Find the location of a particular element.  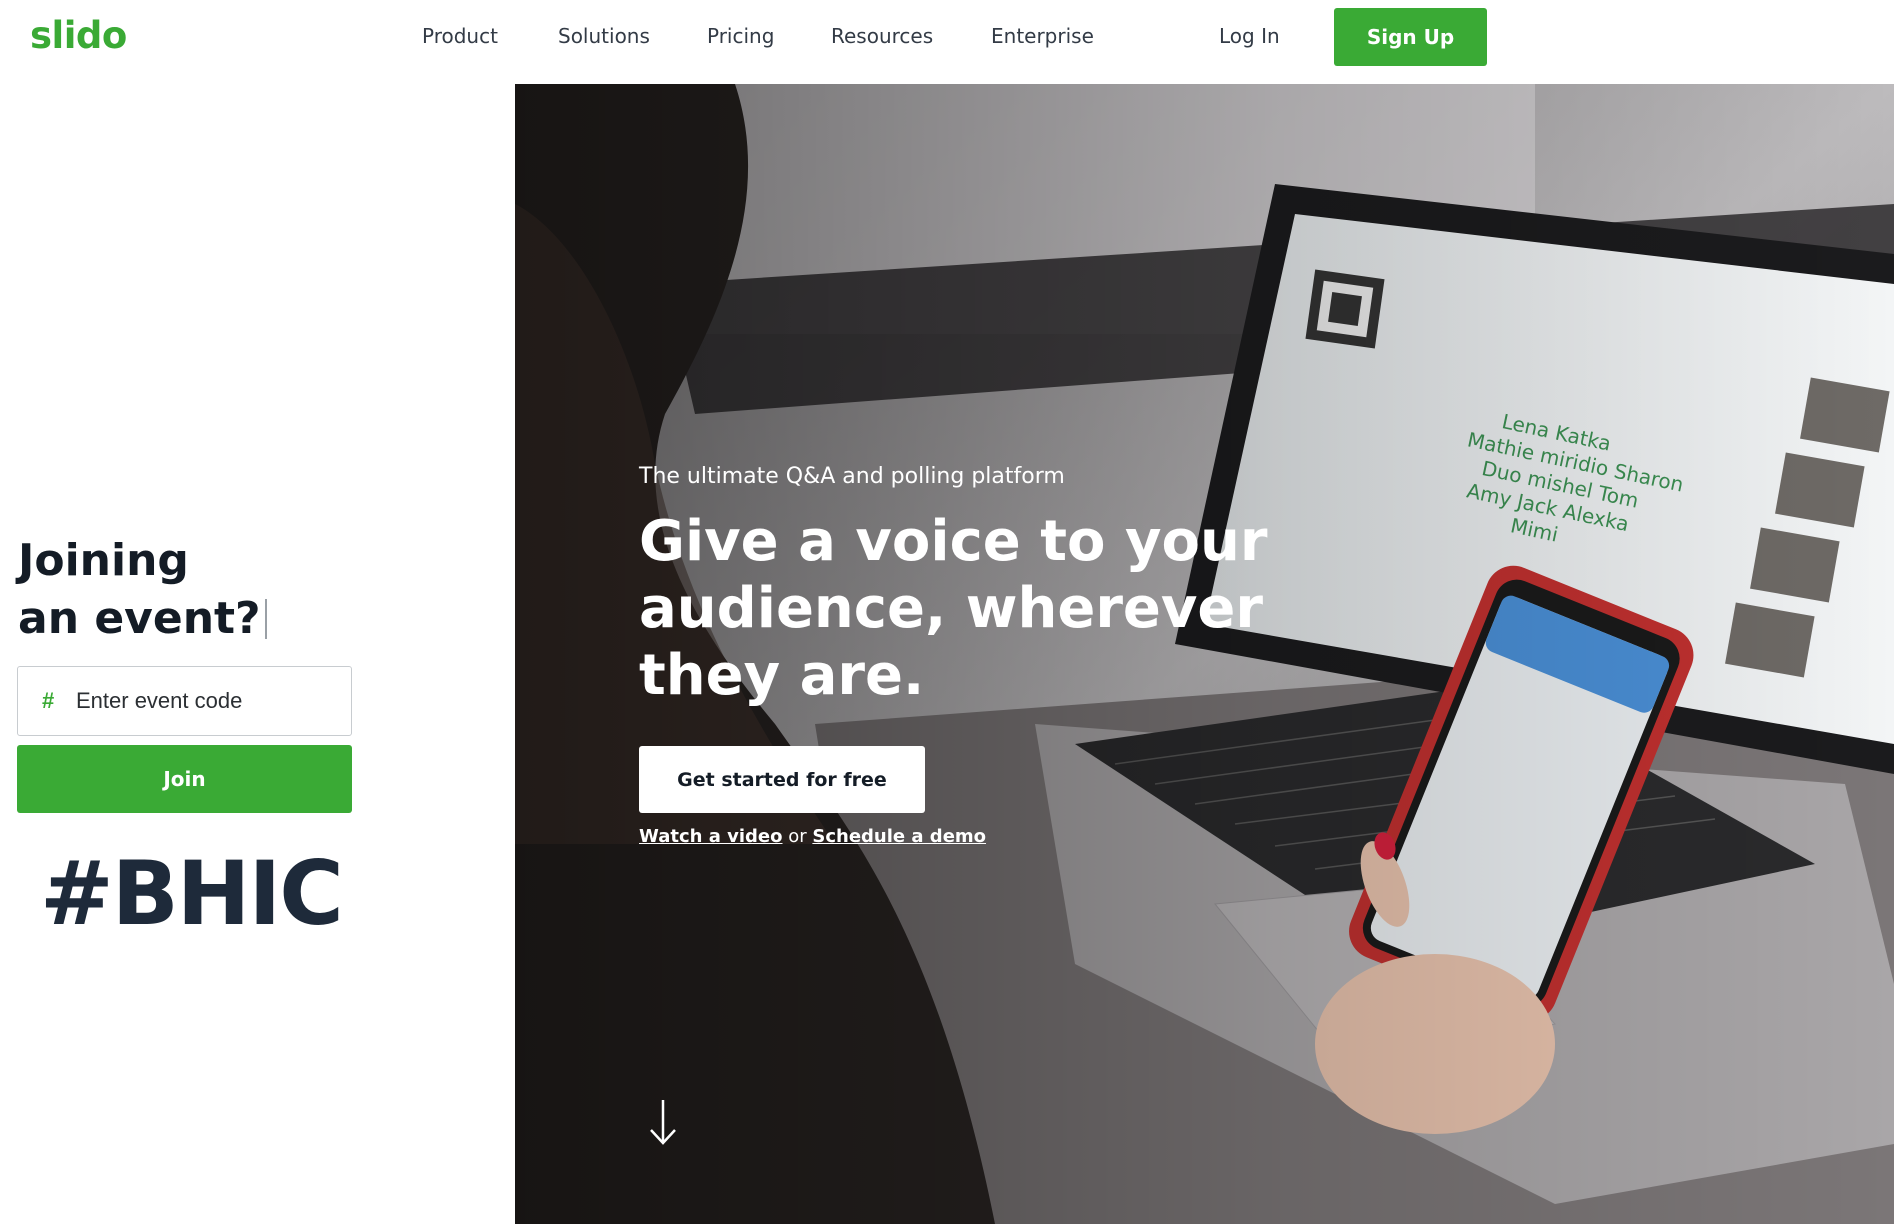

event-code-input is located at coordinates (209, 701).